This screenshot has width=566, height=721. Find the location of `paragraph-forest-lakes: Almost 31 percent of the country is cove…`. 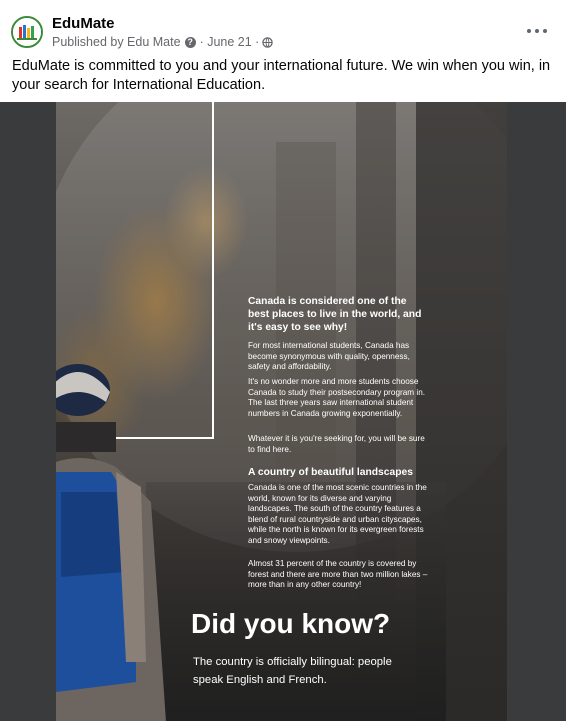

paragraph-forest-lakes: Almost 31 percent of the country is cove… is located at coordinates (338, 574).